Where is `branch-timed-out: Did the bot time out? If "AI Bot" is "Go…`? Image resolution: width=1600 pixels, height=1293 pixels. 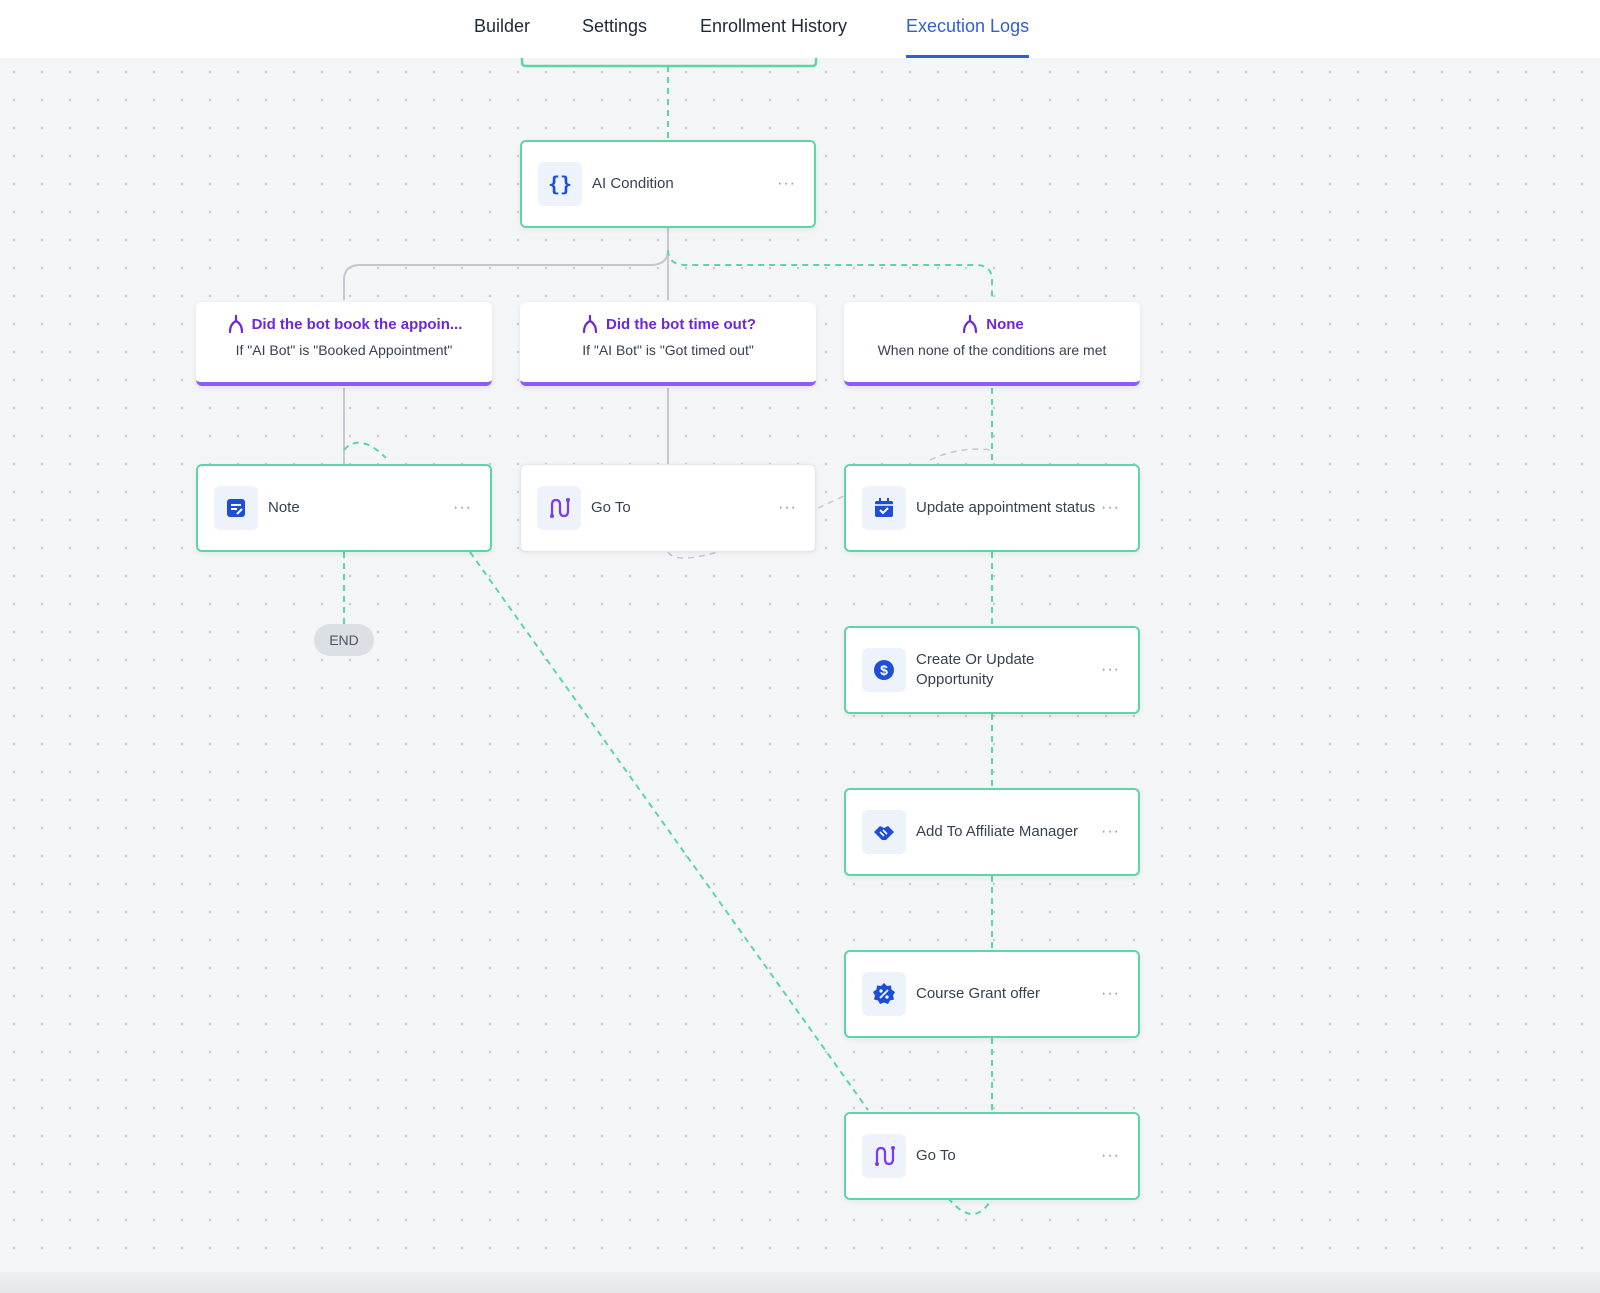 branch-timed-out: Did the bot time out? If "AI Bot" is "Go… is located at coordinates (668, 344).